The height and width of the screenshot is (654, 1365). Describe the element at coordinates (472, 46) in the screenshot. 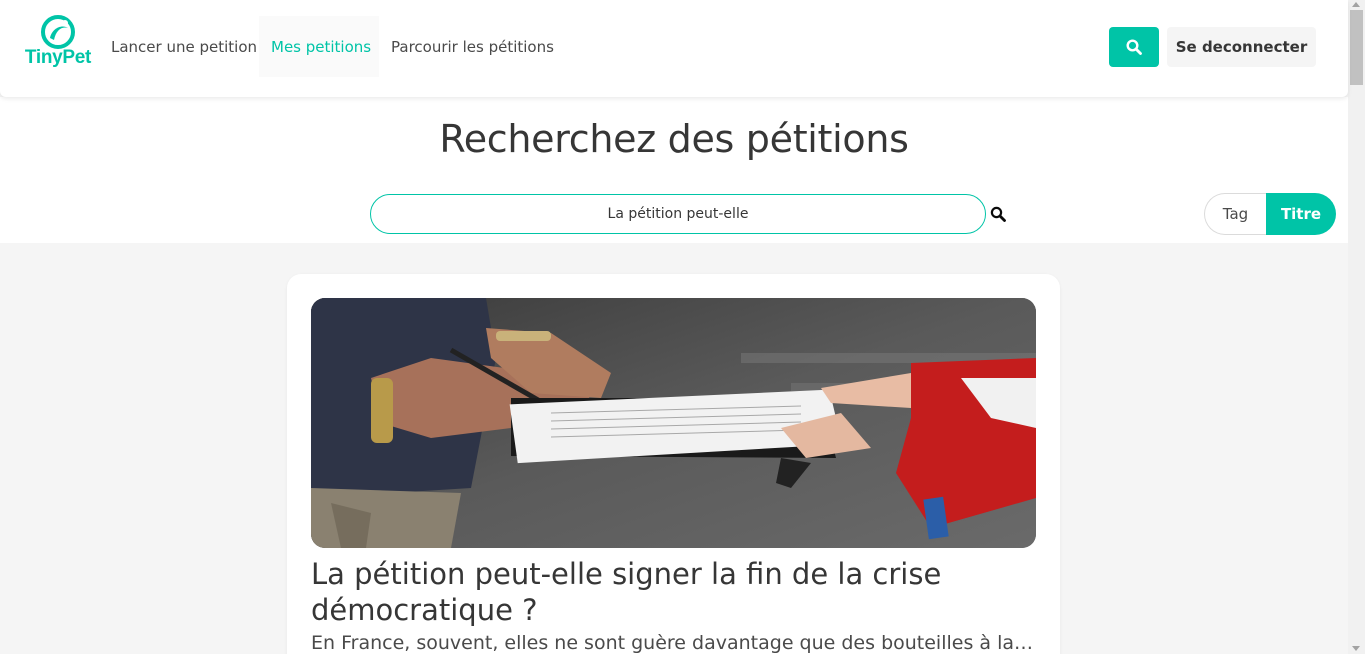

I see `nav-browse-petitions: Parcourir les pétitions` at that location.